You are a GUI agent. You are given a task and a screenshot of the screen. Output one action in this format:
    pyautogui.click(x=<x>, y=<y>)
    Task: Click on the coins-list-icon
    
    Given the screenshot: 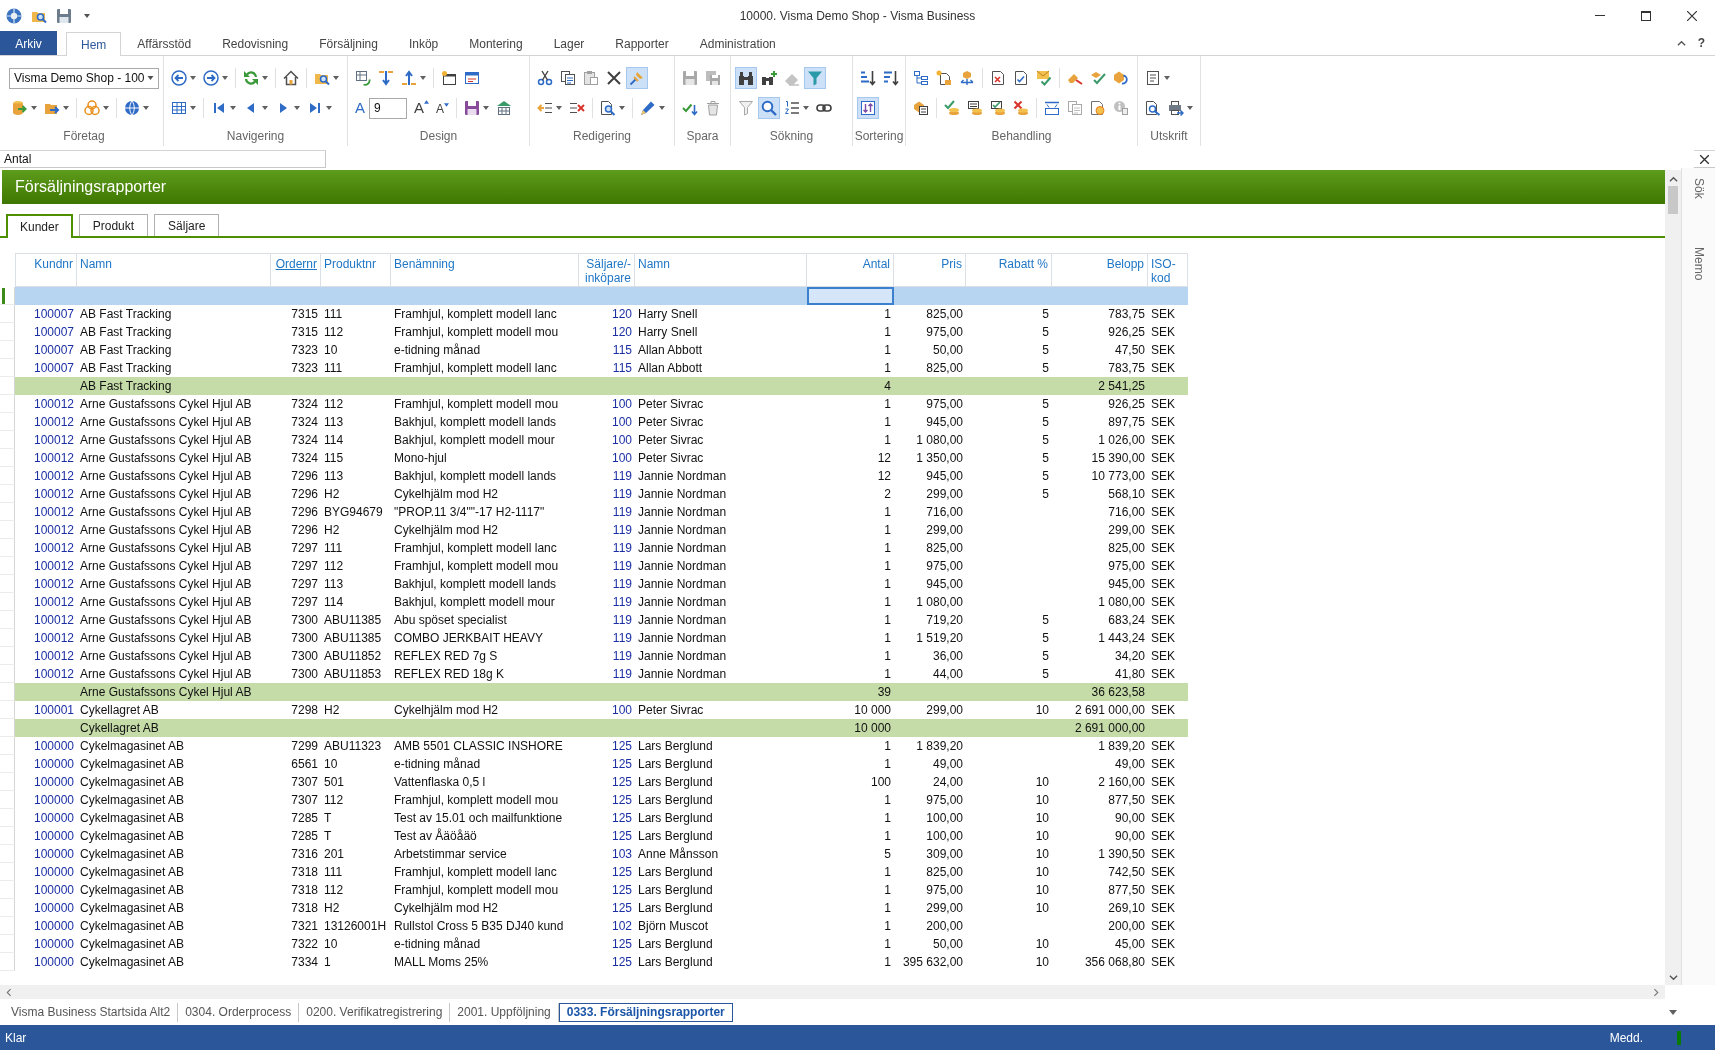 What is the action you would take?
    pyautogui.click(x=975, y=108)
    